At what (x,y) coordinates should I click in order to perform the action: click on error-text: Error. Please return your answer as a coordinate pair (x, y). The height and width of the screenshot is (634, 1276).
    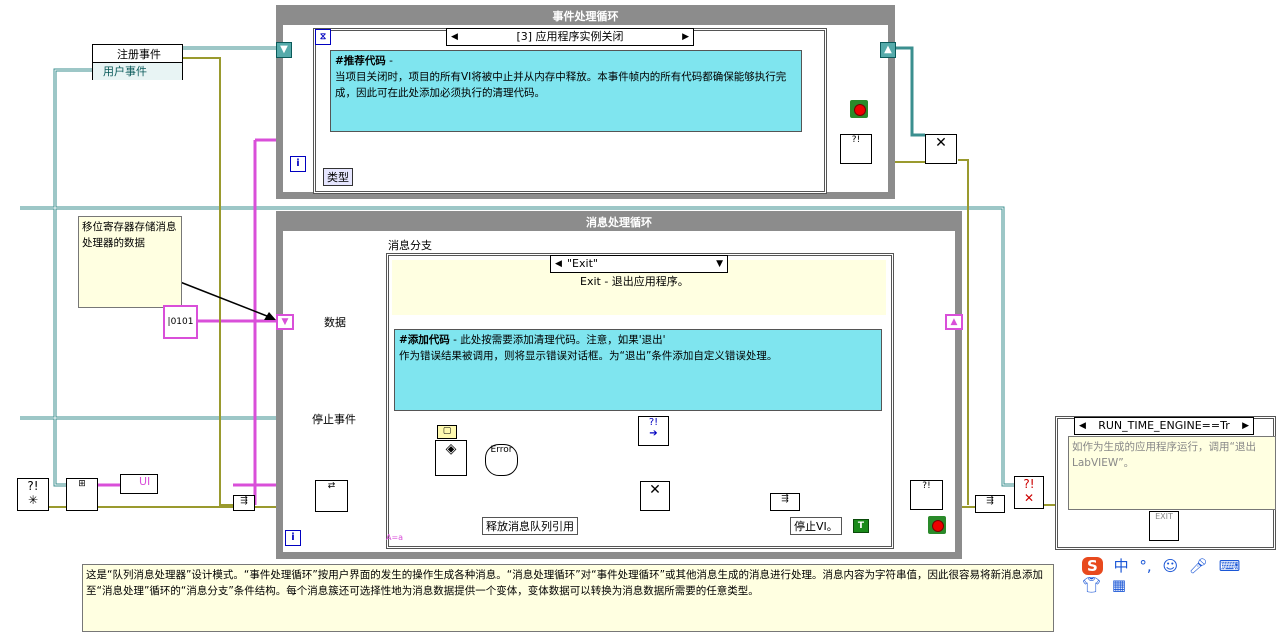
    Looking at the image, I should click on (501, 450).